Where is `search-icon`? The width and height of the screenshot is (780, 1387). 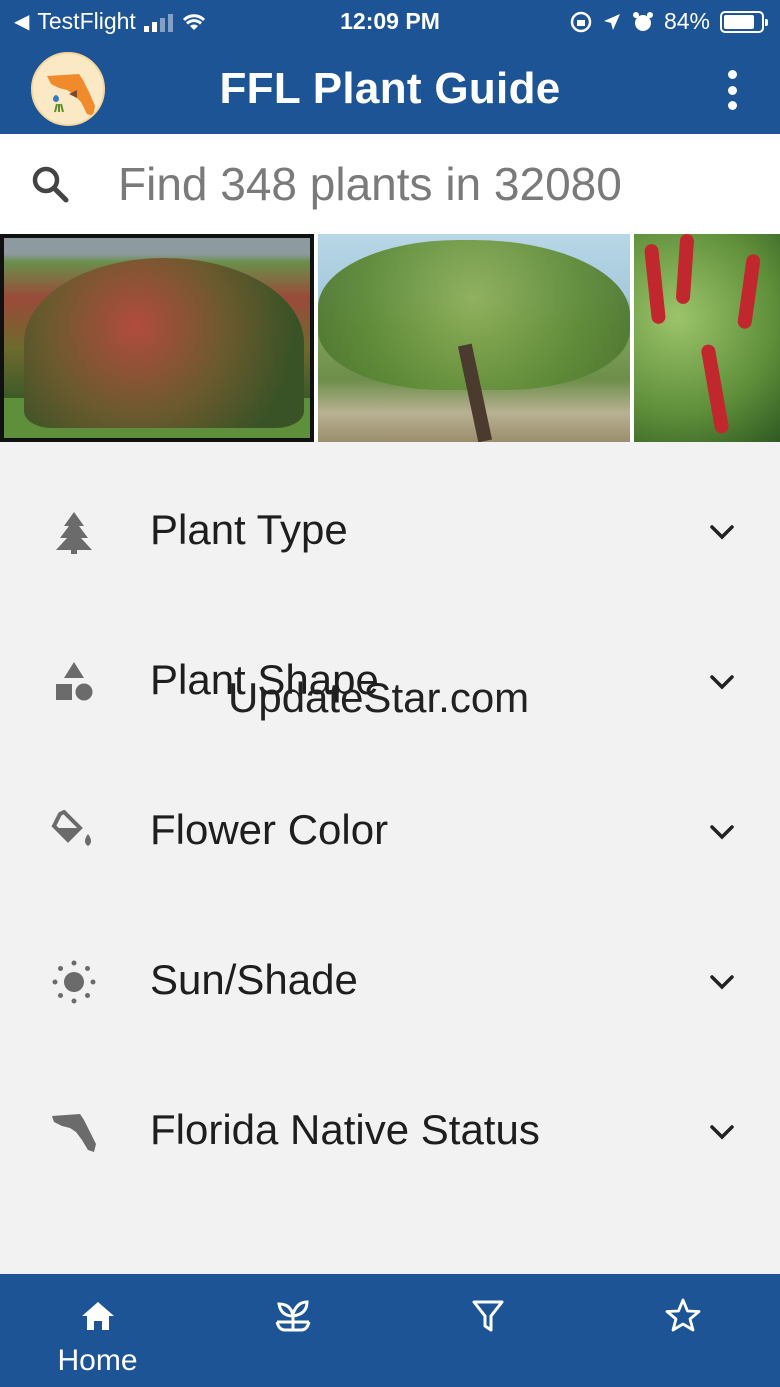
search-icon is located at coordinates (50, 184).